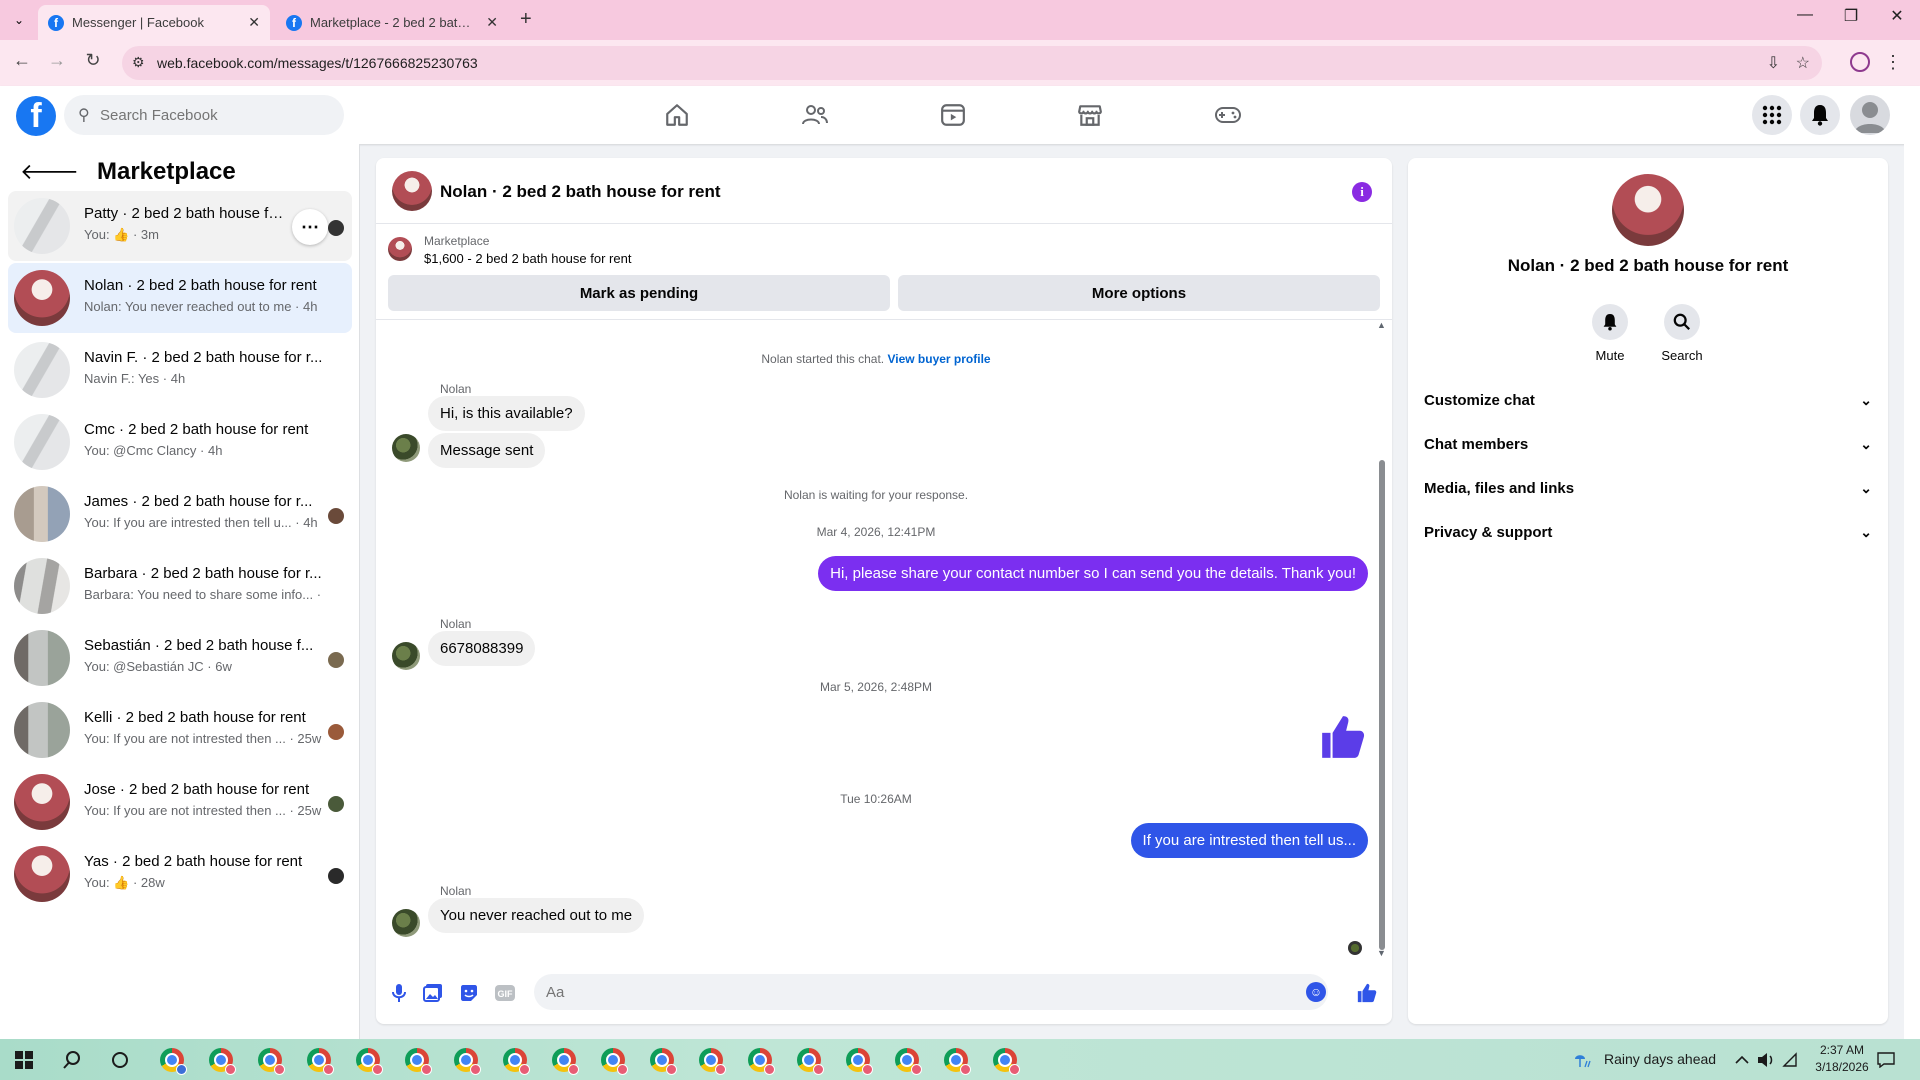 This screenshot has height=1080, width=1920. What do you see at coordinates (1842, 1050) in the screenshot?
I see `clock-time: 2:37 AM` at bounding box center [1842, 1050].